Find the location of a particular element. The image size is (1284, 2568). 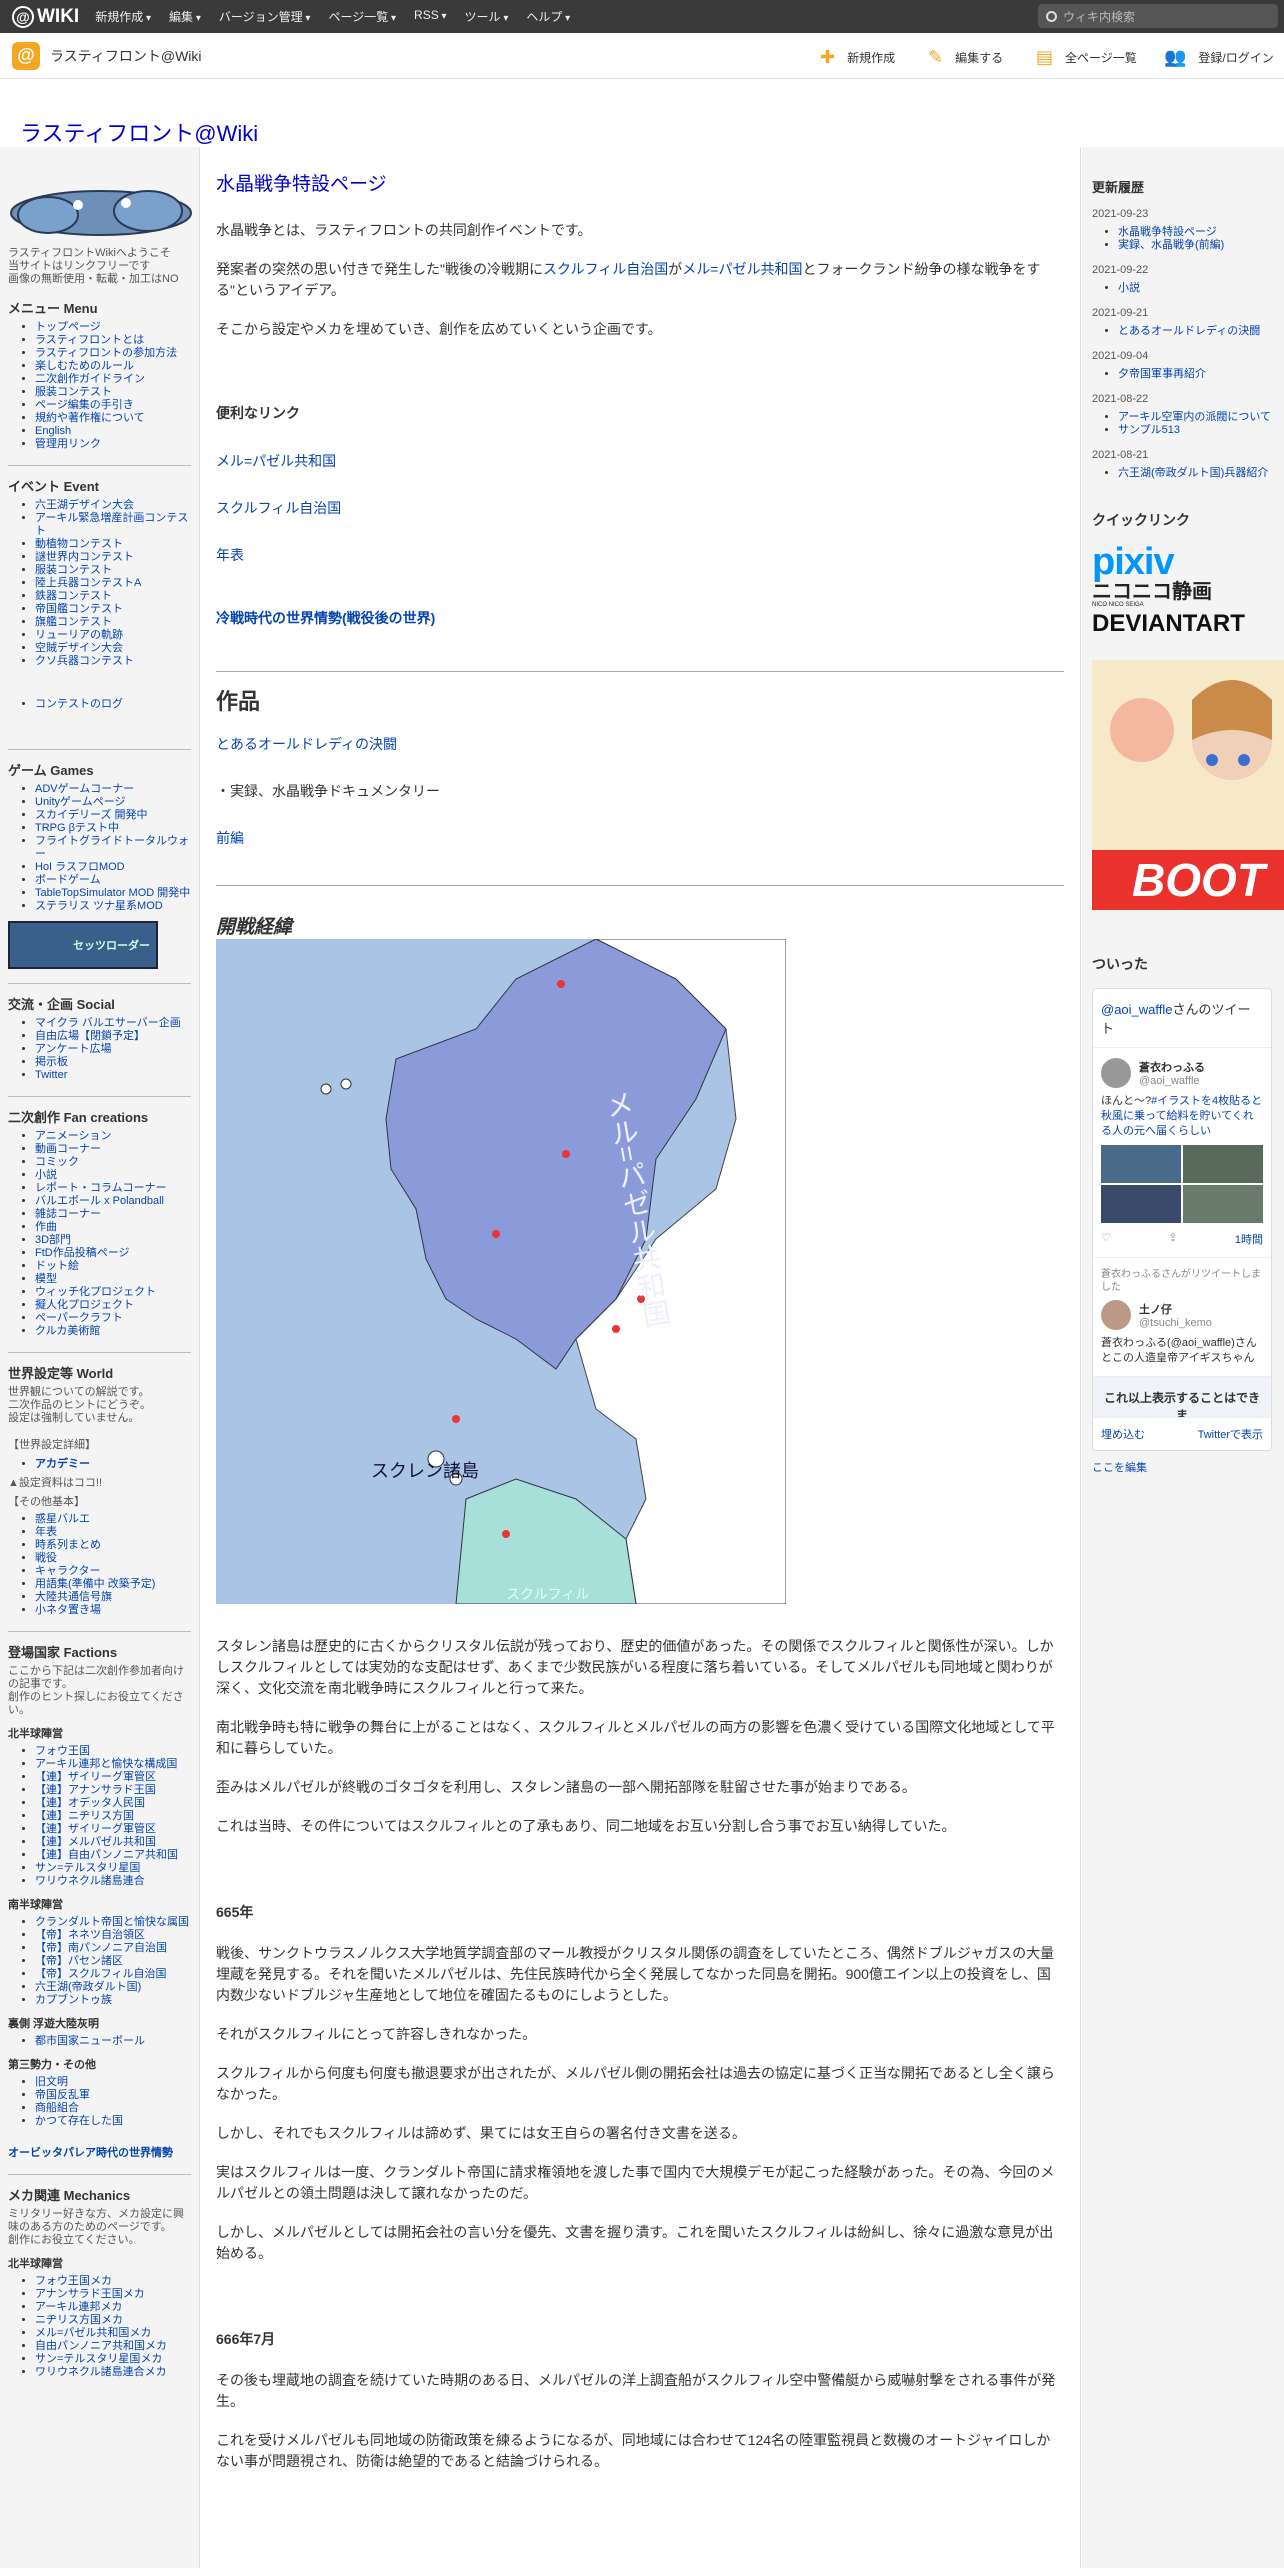

event-link: 旗艦コンテスト is located at coordinates (73, 622).